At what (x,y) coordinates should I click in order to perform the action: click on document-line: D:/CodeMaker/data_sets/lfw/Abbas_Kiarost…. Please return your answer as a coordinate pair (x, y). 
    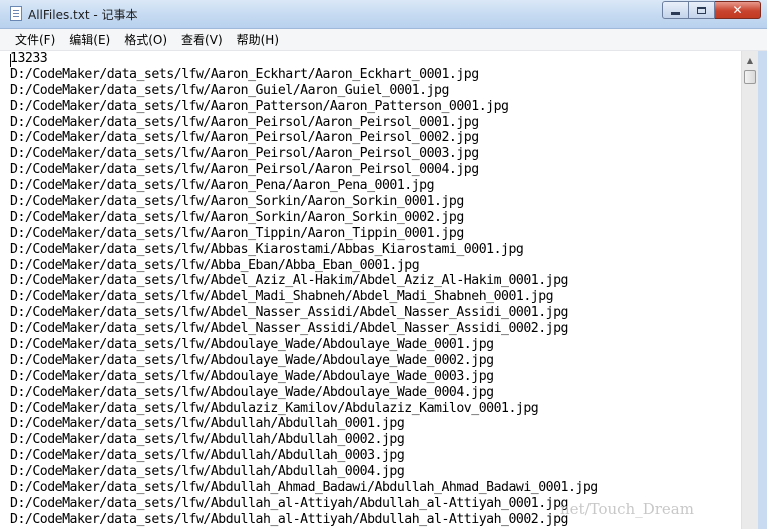
    Looking at the image, I should click on (267, 249).